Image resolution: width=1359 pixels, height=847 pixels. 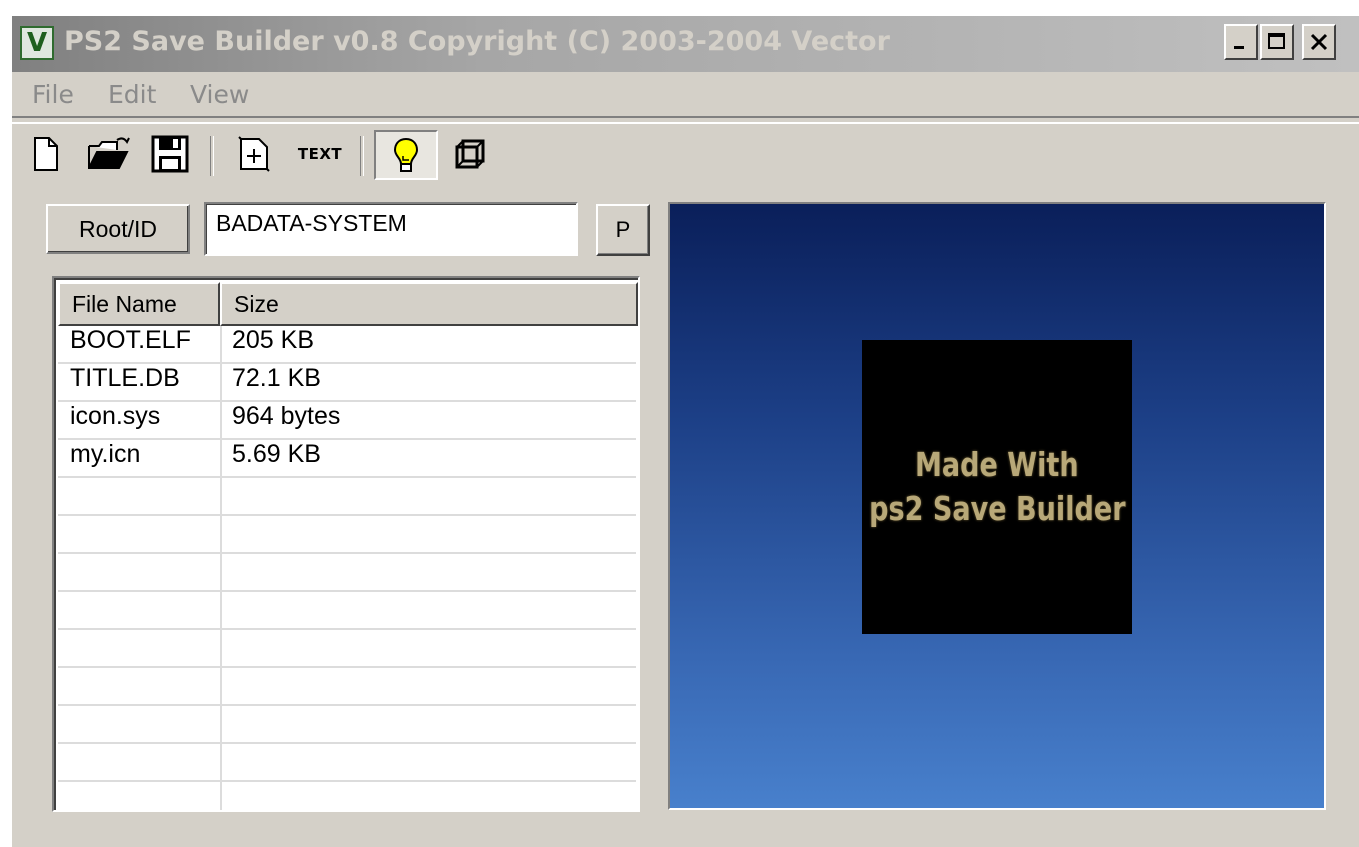 What do you see at coordinates (219, 96) in the screenshot?
I see `menu-view: View` at bounding box center [219, 96].